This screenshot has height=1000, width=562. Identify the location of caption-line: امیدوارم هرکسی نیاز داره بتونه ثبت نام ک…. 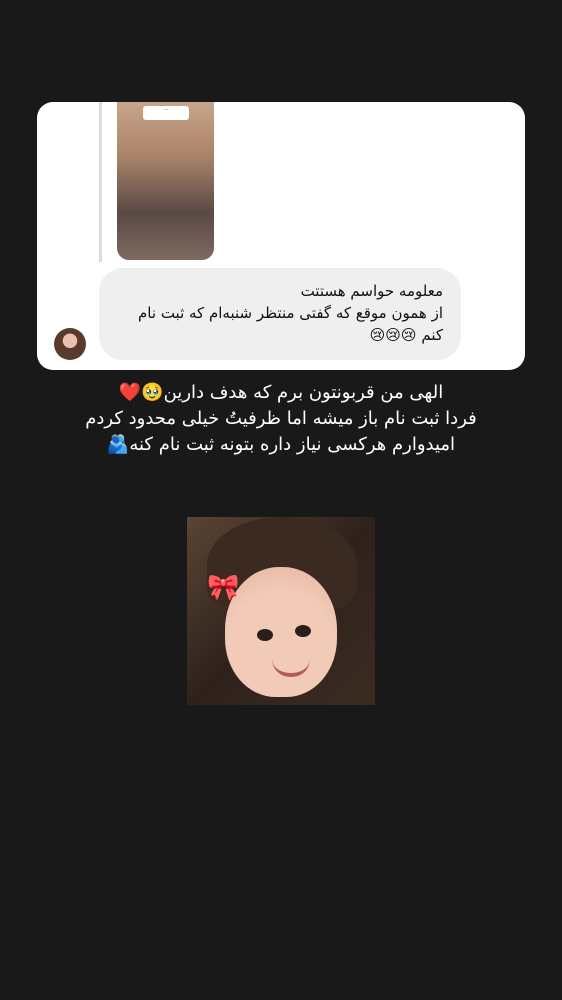
(281, 444).